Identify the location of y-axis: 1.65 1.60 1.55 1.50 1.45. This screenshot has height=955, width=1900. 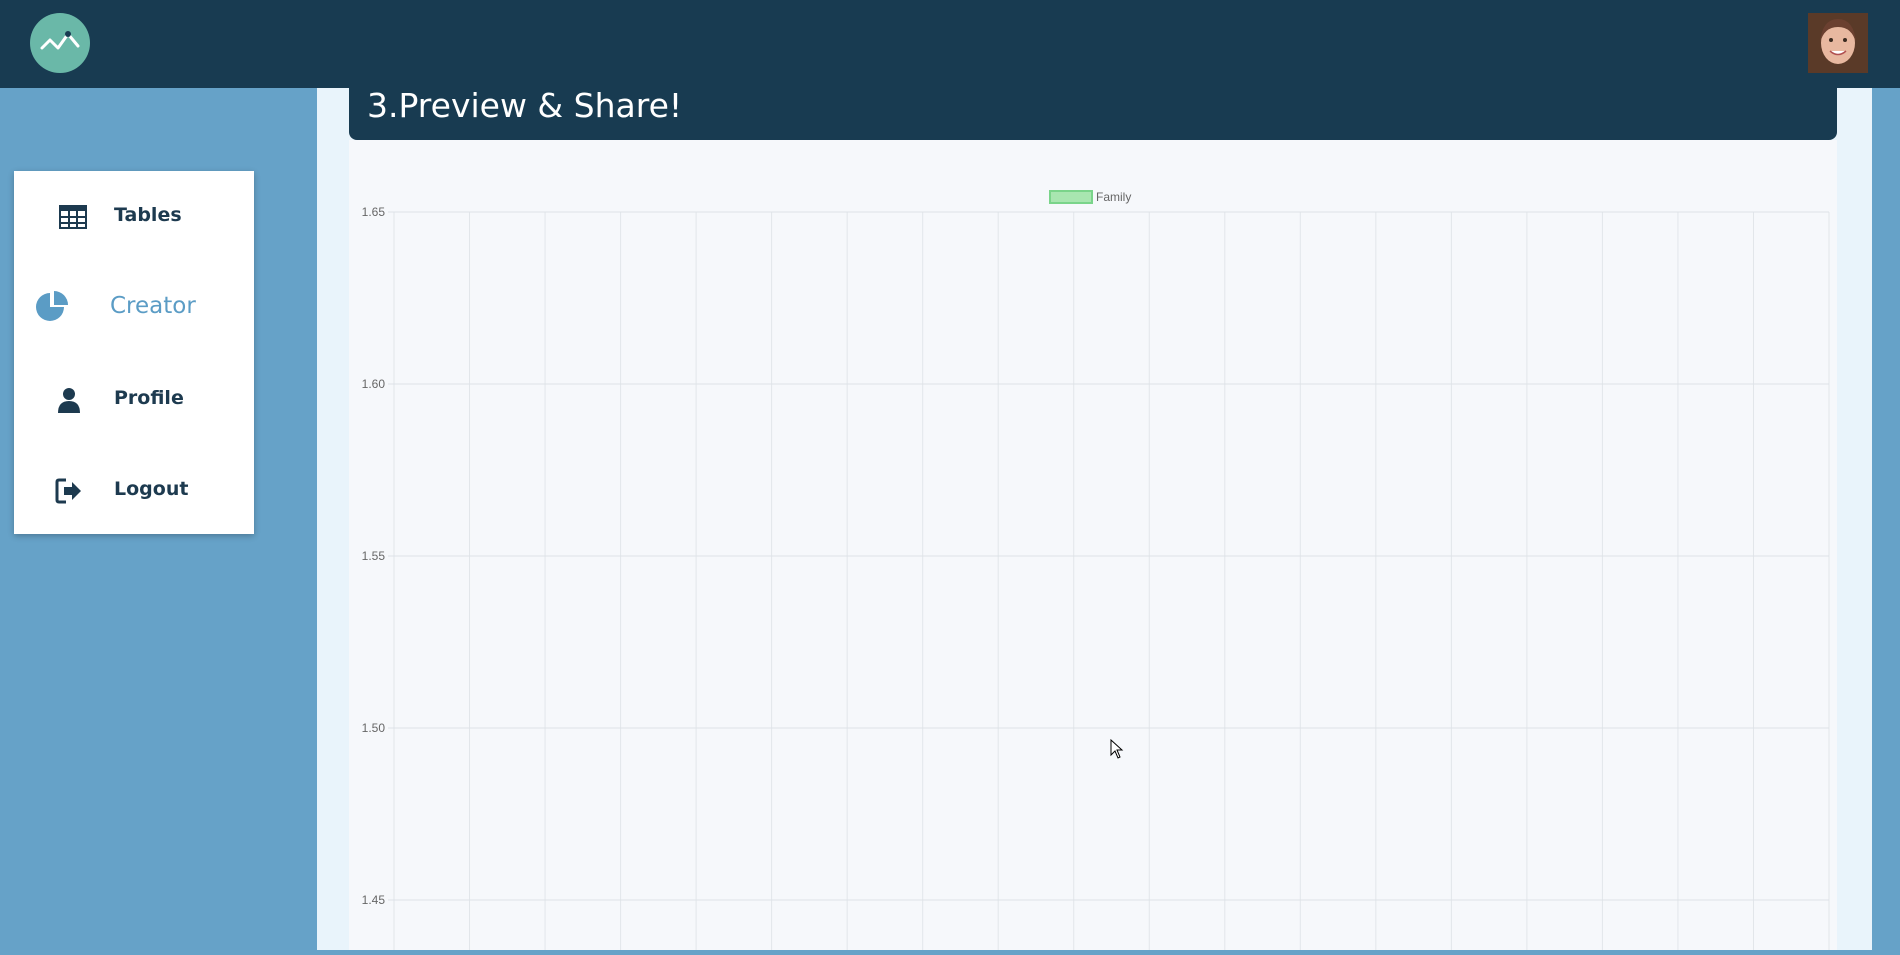
(374, 556).